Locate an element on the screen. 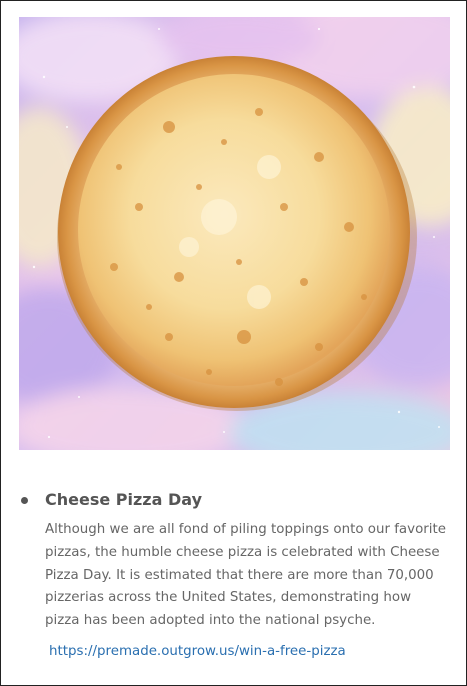 The image size is (467, 686). bullet-icon is located at coordinates (24, 500).